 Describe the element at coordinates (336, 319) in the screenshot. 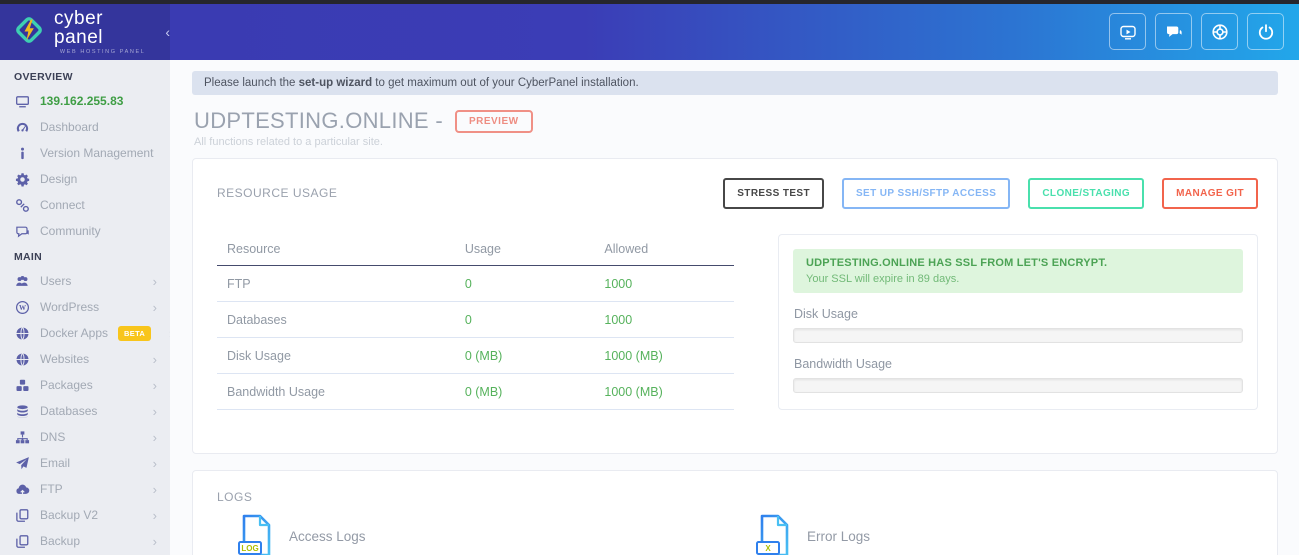

I see `resource-name: Databases` at that location.